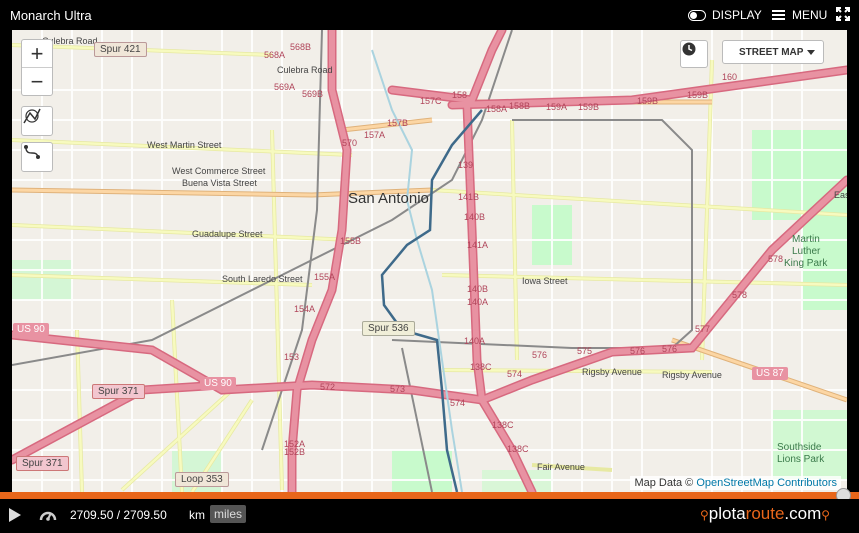 This screenshot has height=533, width=859. I want to click on distance-readout: 2709.50 / 2709.50, so click(118, 515).